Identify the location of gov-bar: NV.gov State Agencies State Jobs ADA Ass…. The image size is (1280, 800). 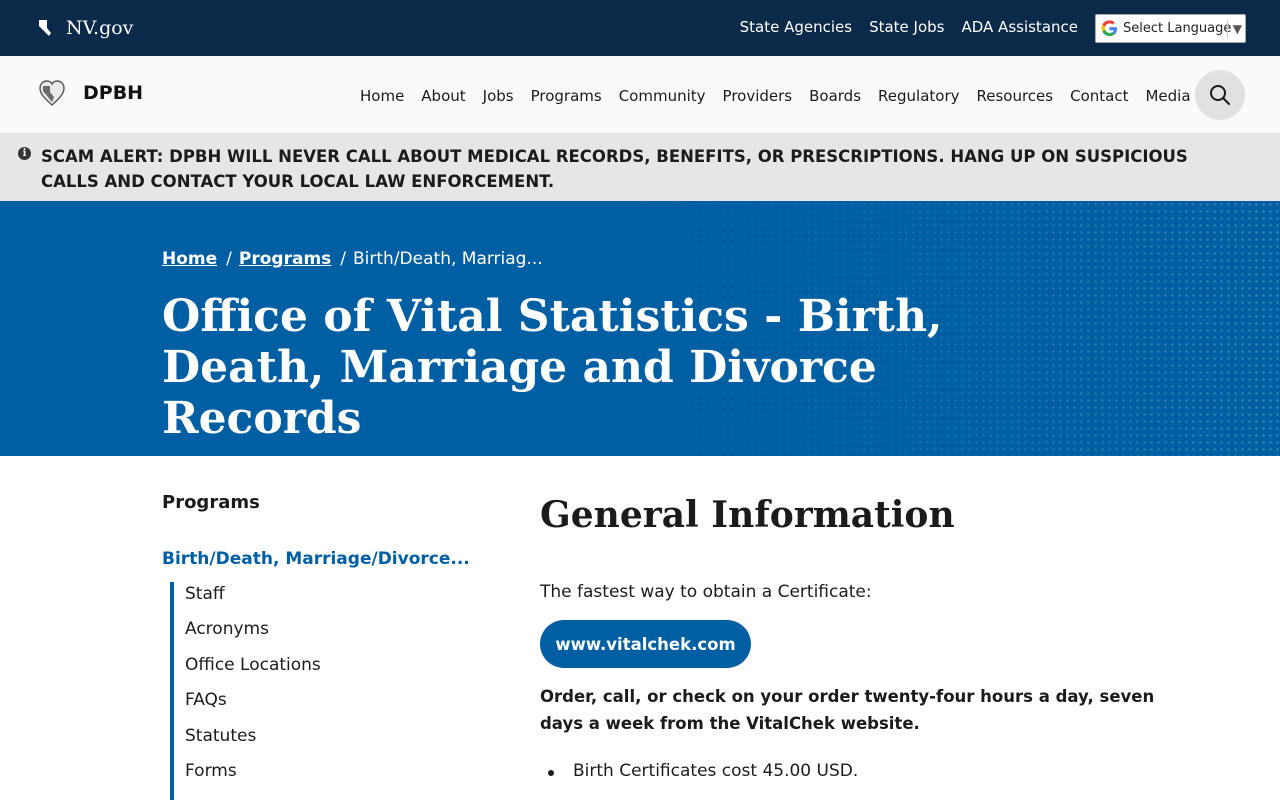
(640, 28).